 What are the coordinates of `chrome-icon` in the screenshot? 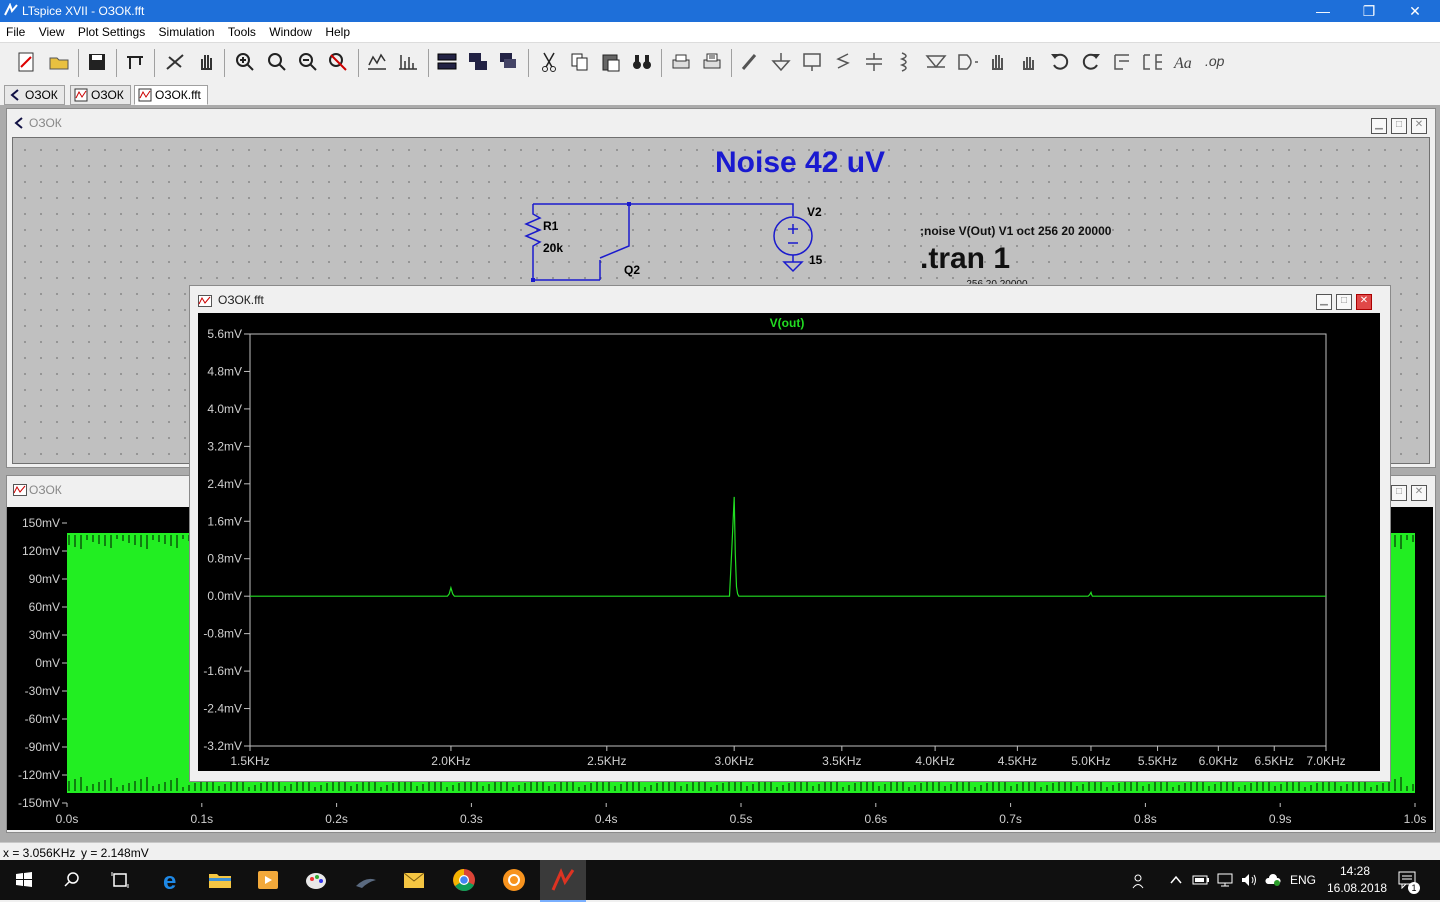 It's located at (464, 880).